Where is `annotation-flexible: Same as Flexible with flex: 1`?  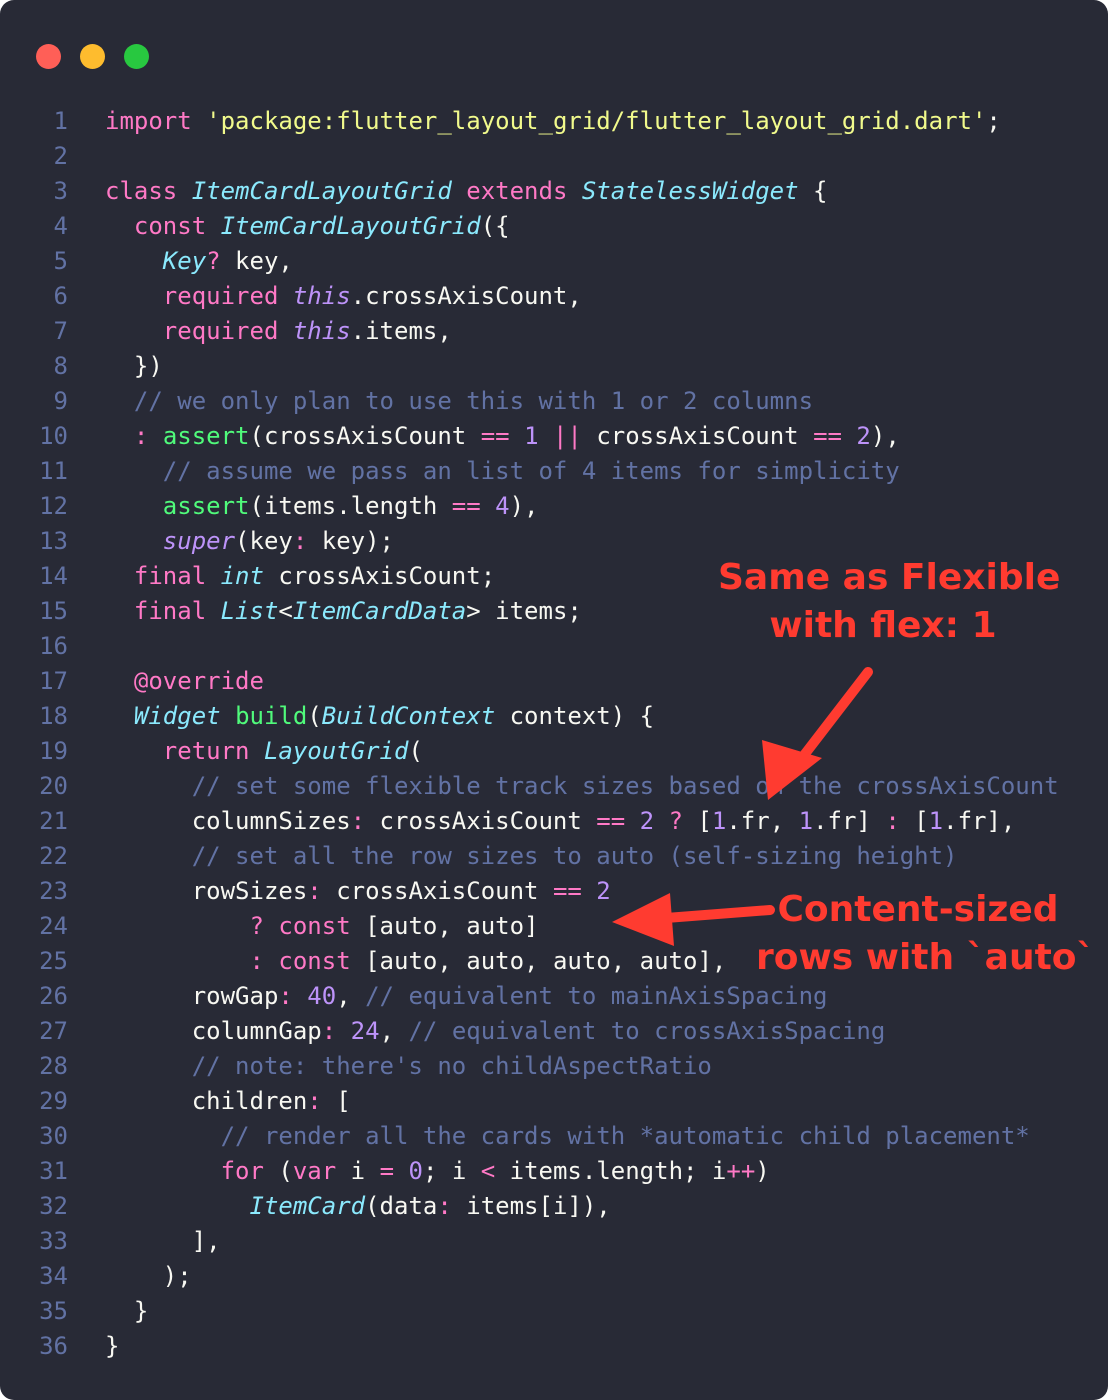
annotation-flexible: Same as Flexible with flex: 1 is located at coordinates (889, 601).